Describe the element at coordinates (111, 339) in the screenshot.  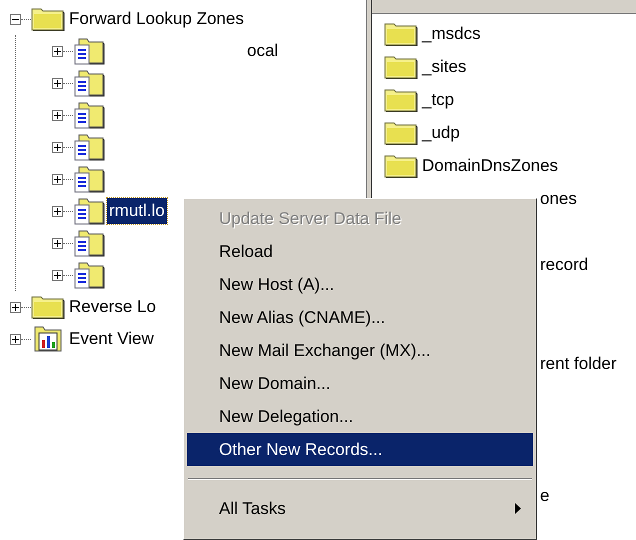
I see `tree-item: Event View` at that location.